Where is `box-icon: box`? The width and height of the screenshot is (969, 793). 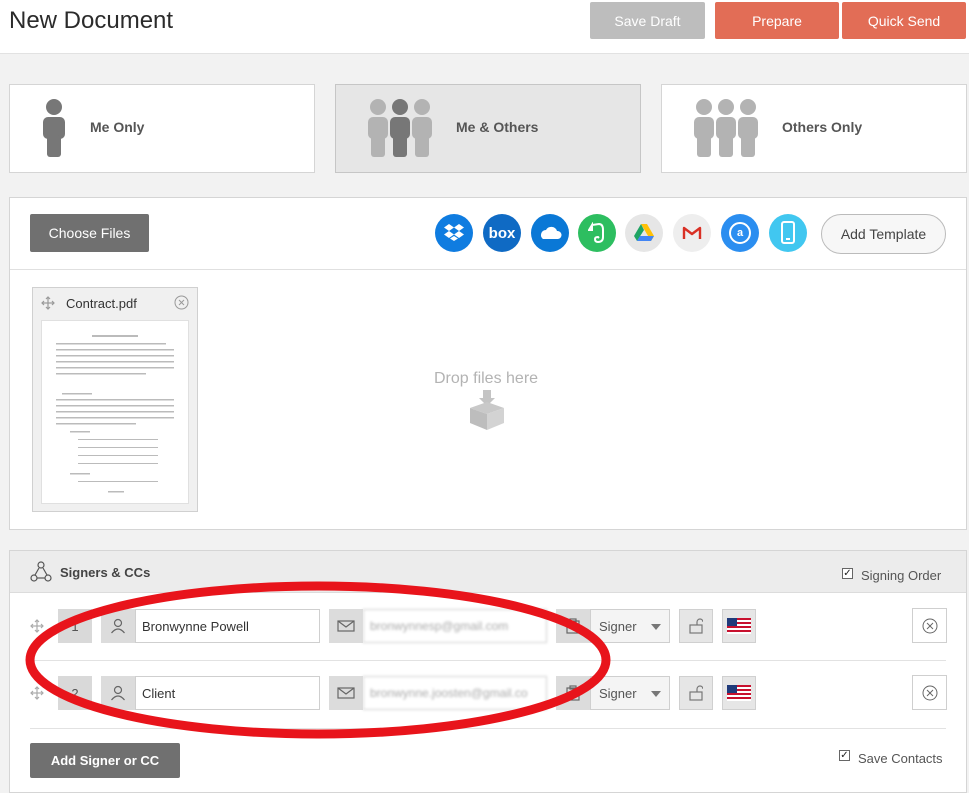
box-icon: box is located at coordinates (502, 233).